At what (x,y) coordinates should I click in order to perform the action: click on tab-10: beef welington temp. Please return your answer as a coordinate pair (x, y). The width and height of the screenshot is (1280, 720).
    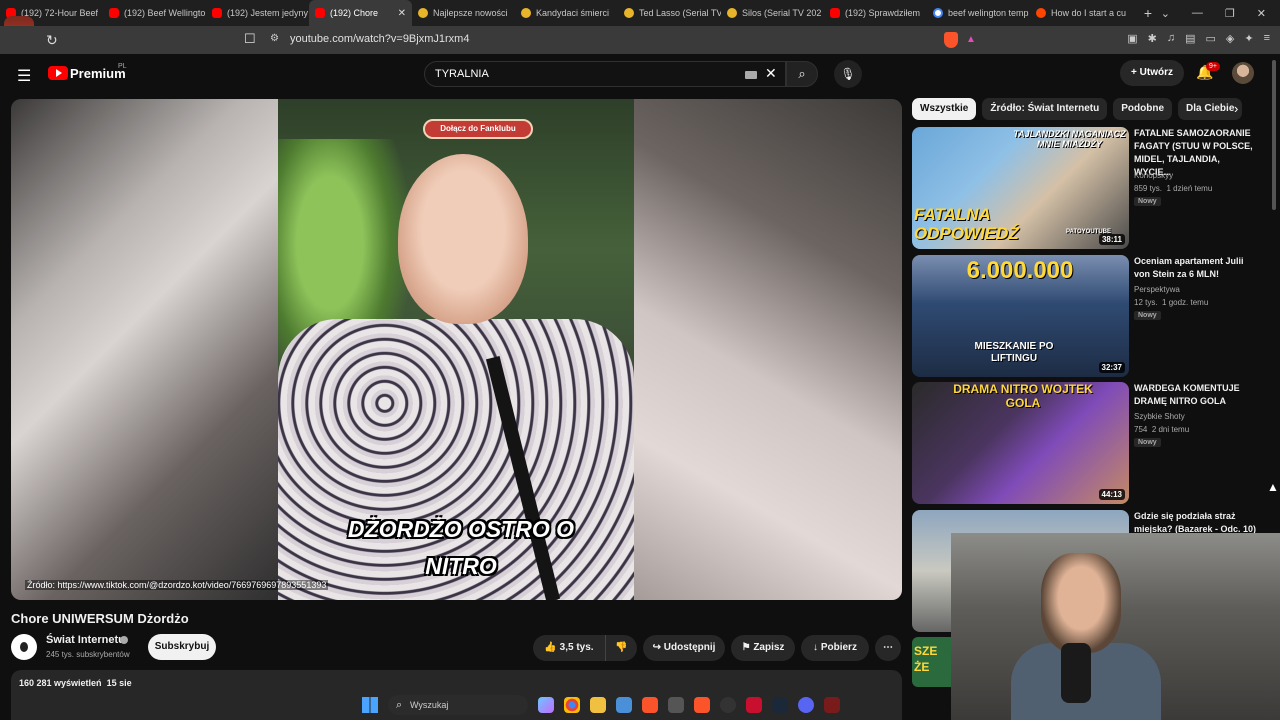
    Looking at the image, I should click on (978, 13).